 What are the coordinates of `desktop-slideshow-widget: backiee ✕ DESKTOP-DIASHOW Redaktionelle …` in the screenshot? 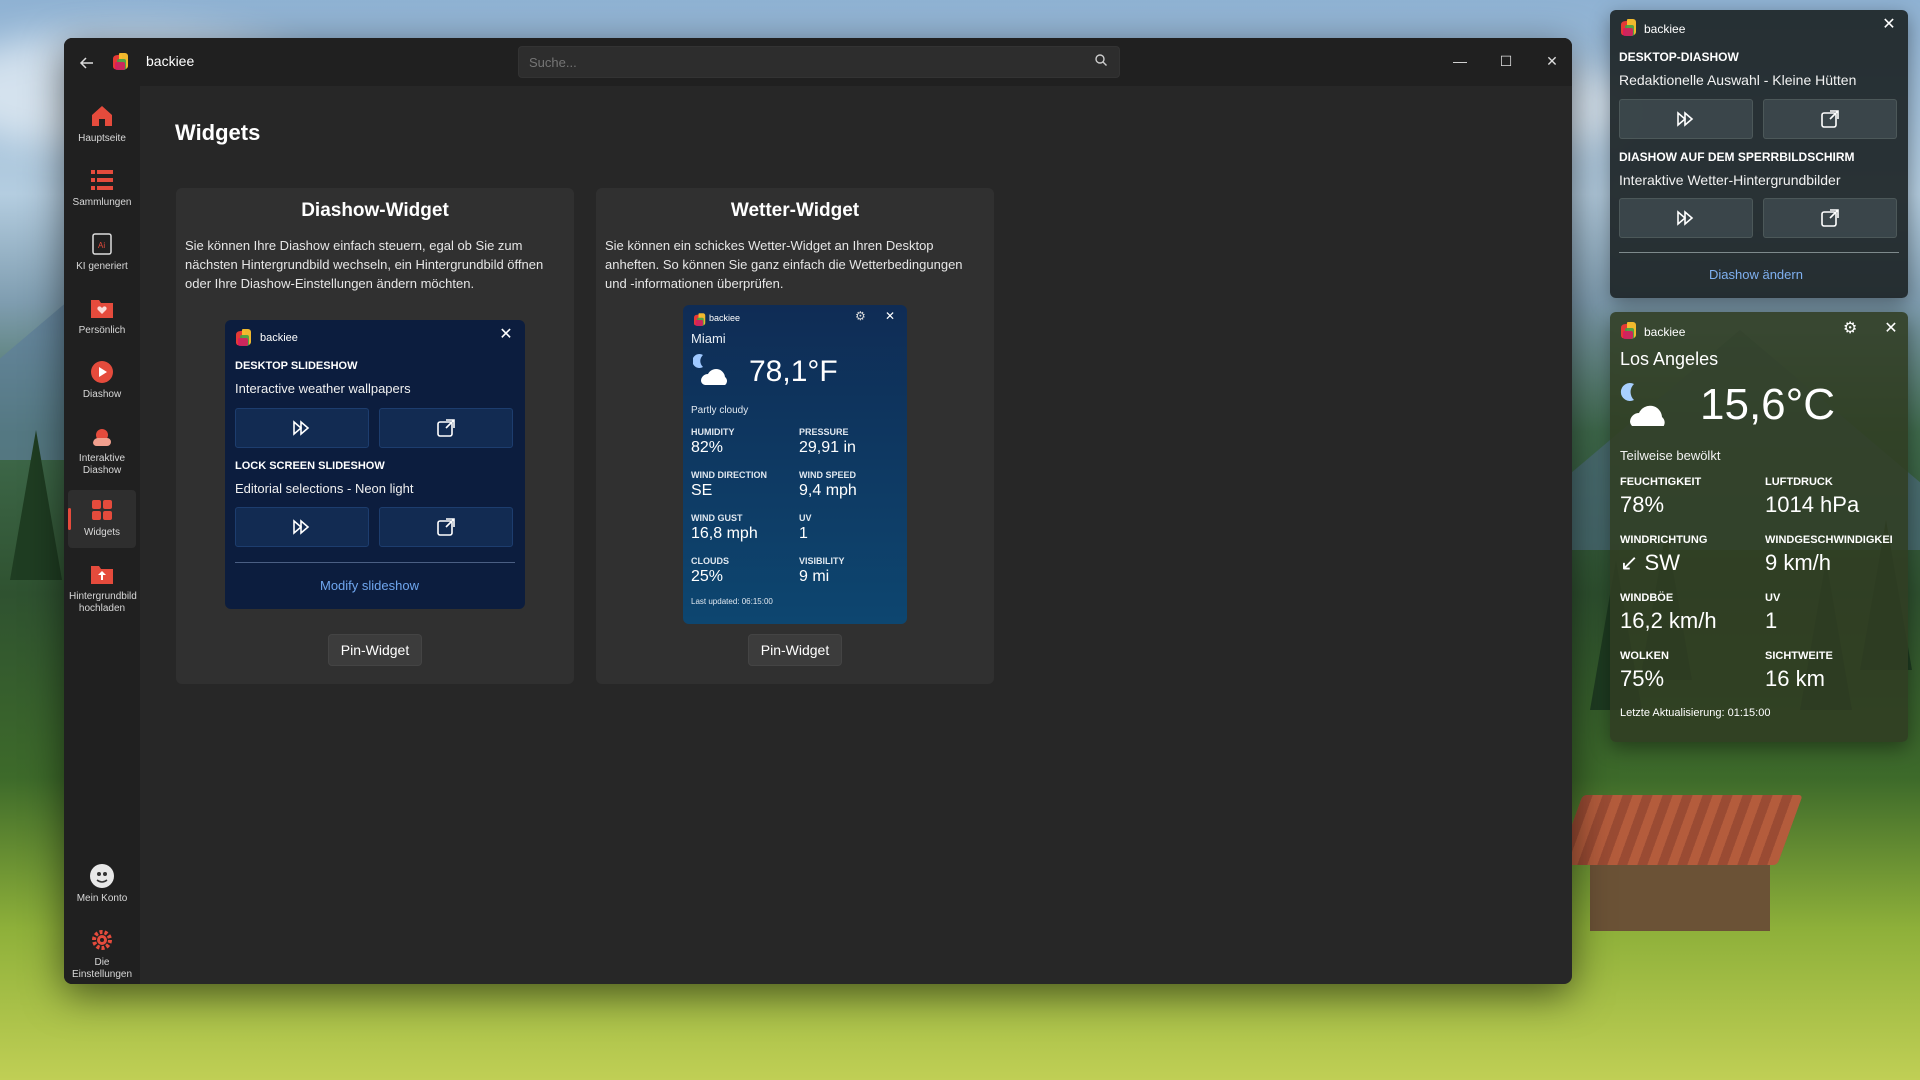 It's located at (1759, 154).